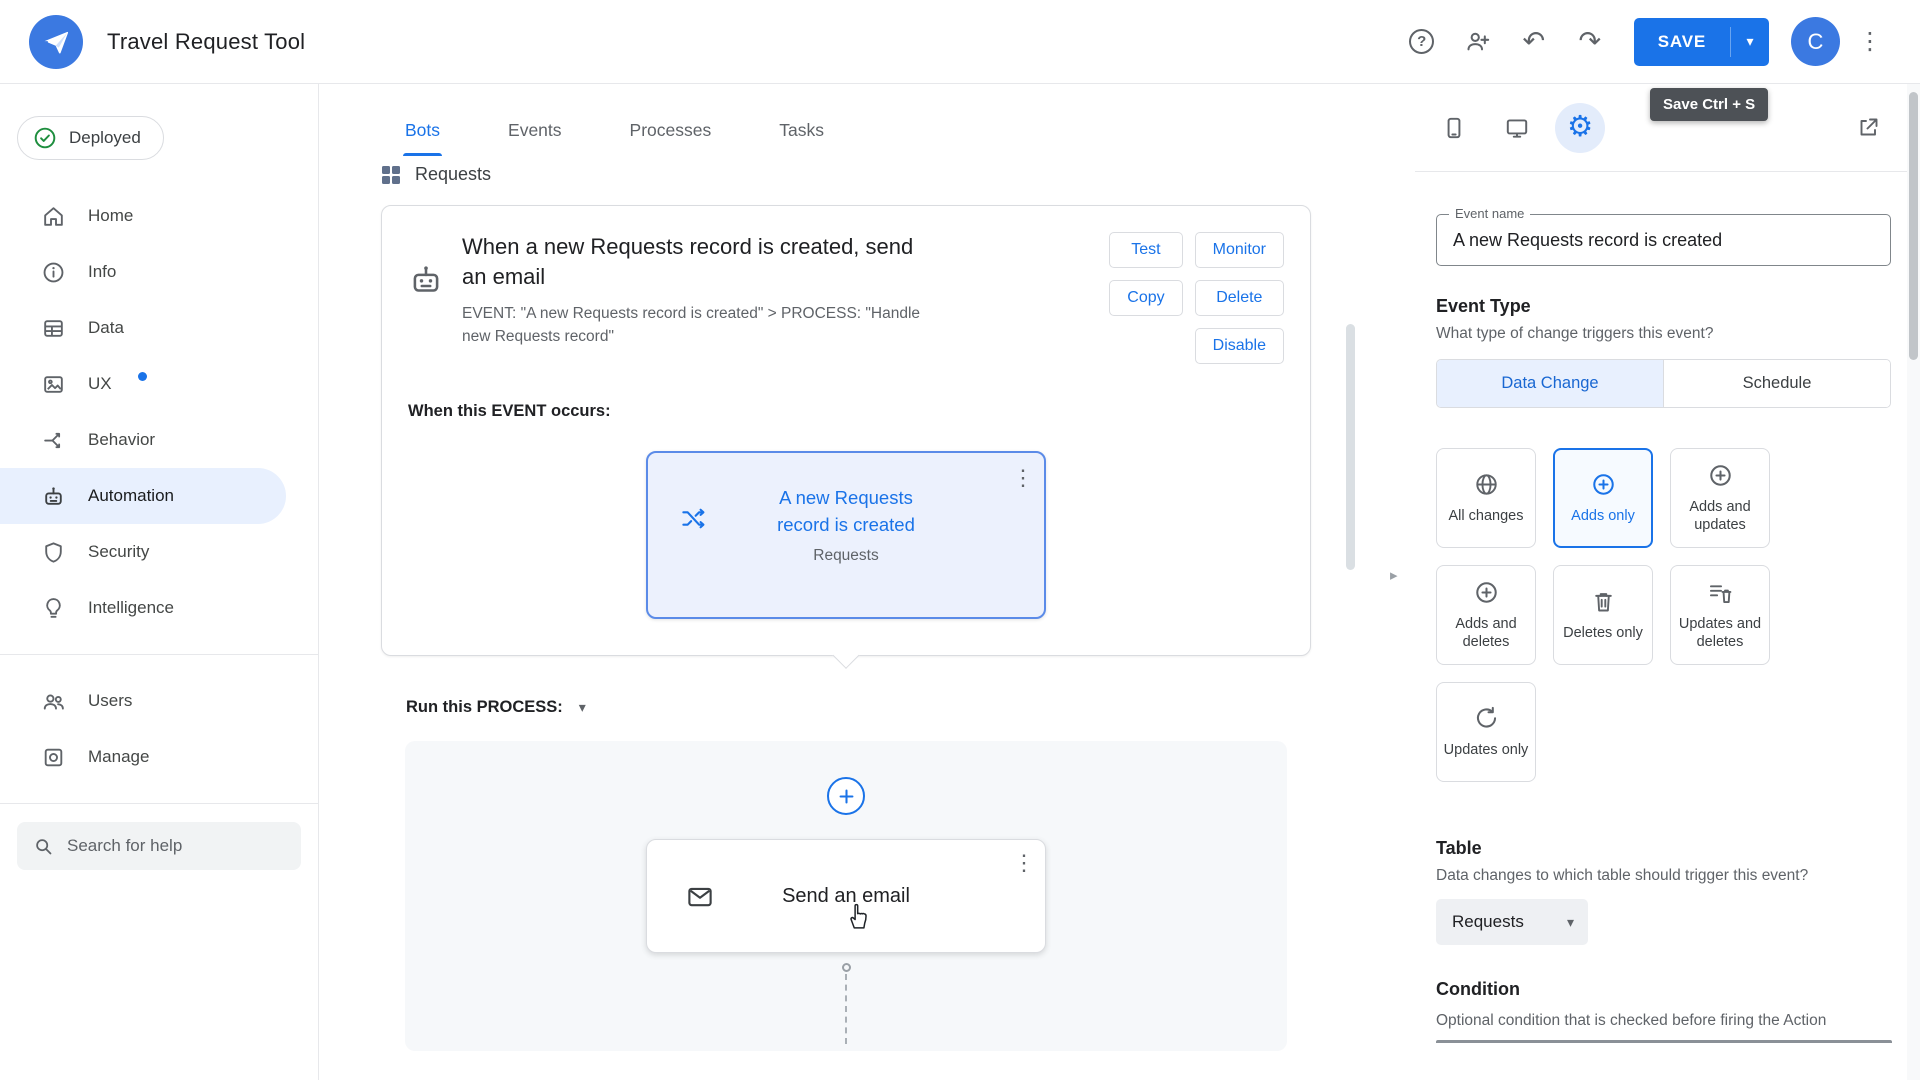 This screenshot has height=1080, width=1920. What do you see at coordinates (801, 134) in the screenshot?
I see `tab-tasks: Tasks` at bounding box center [801, 134].